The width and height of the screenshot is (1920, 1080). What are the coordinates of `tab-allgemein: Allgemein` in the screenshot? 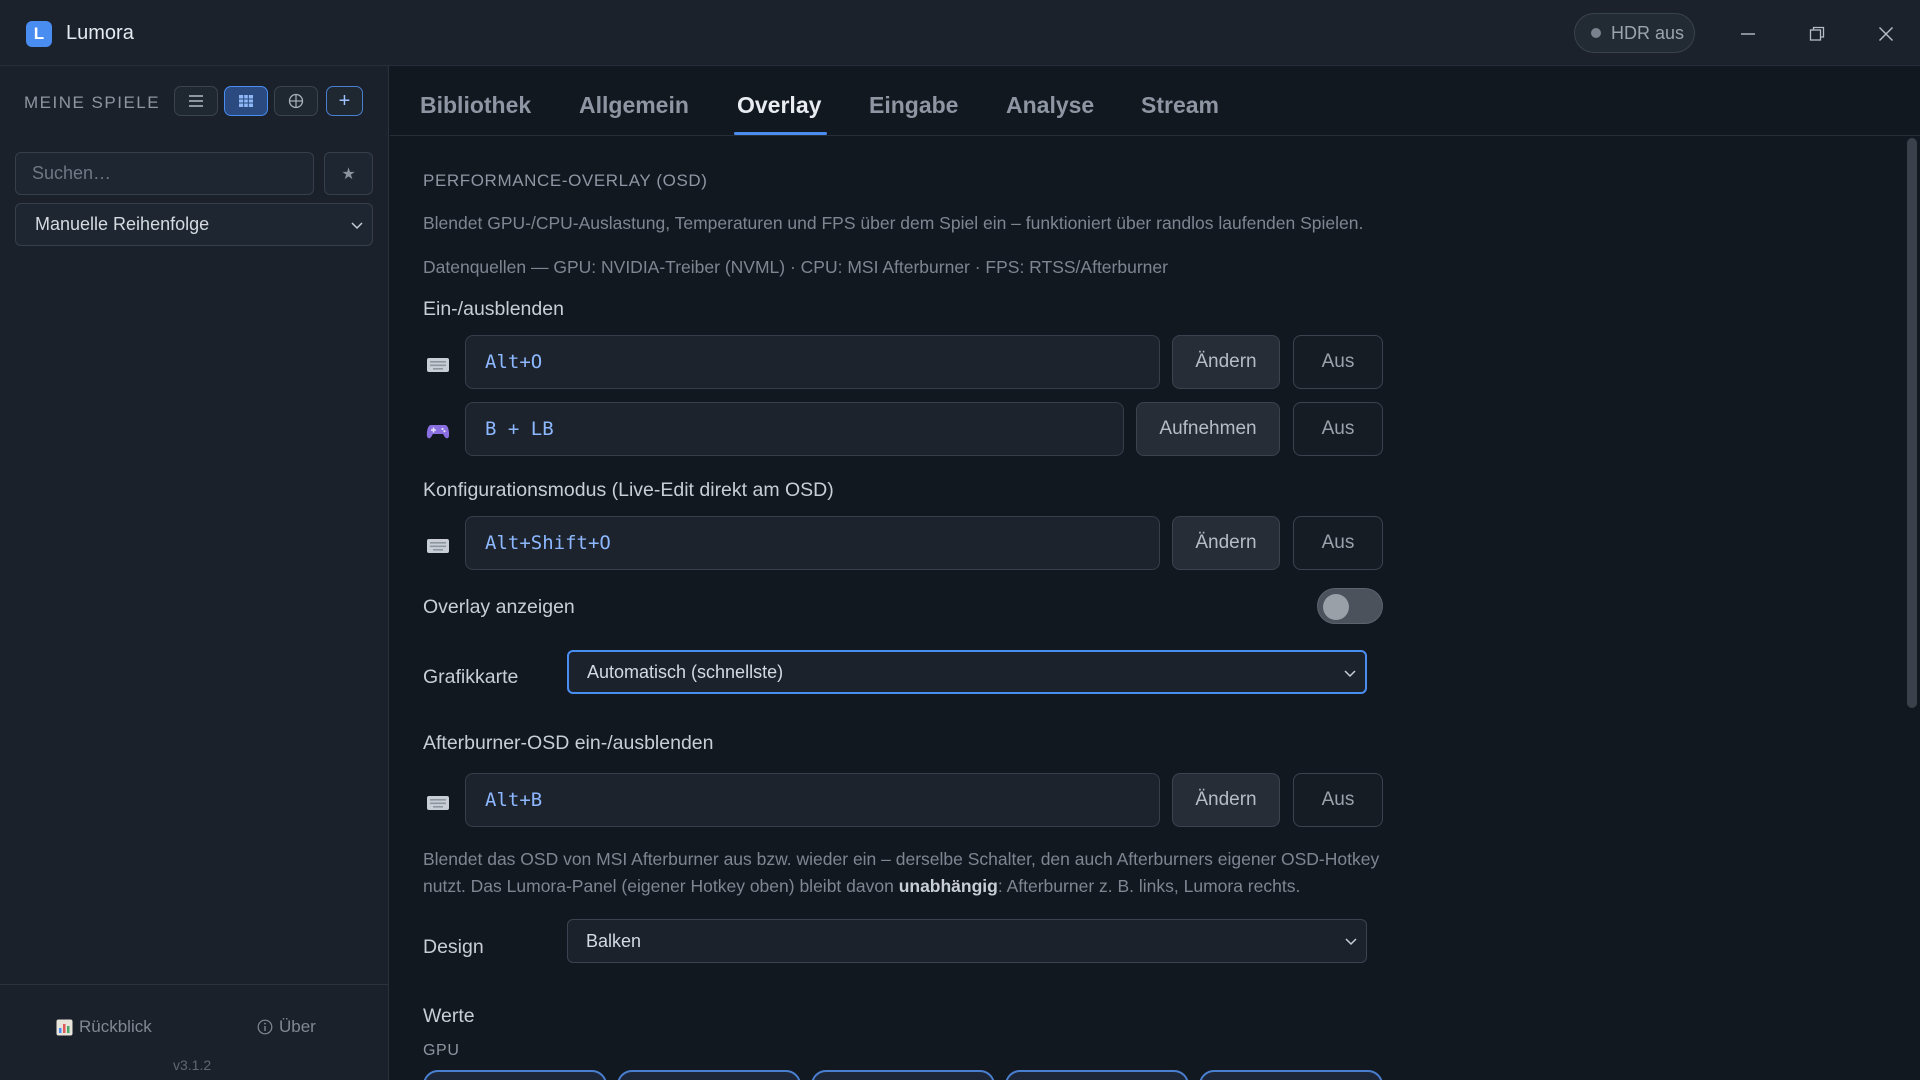 It's located at (634, 105).